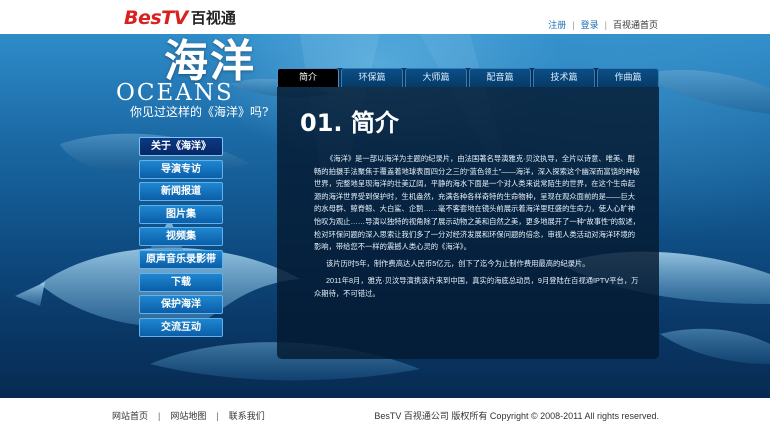 This screenshot has height=429, width=770. What do you see at coordinates (590, 24) in the screenshot?
I see `login-link: 登录` at bounding box center [590, 24].